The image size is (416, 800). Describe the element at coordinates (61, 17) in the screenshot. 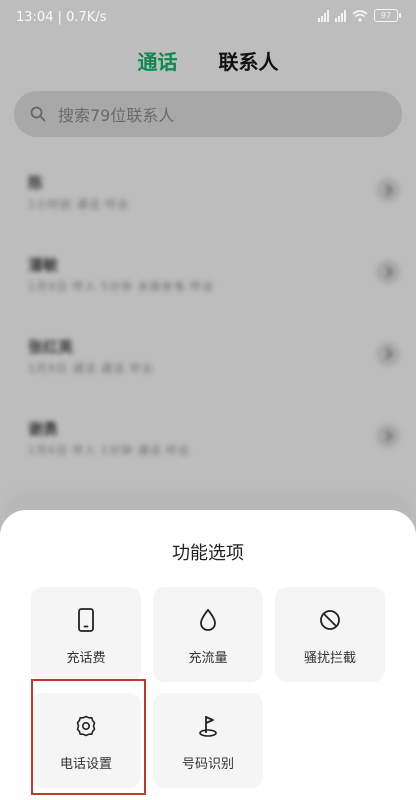

I see `status-time-speed: 13:04 | 0.7K/s` at that location.